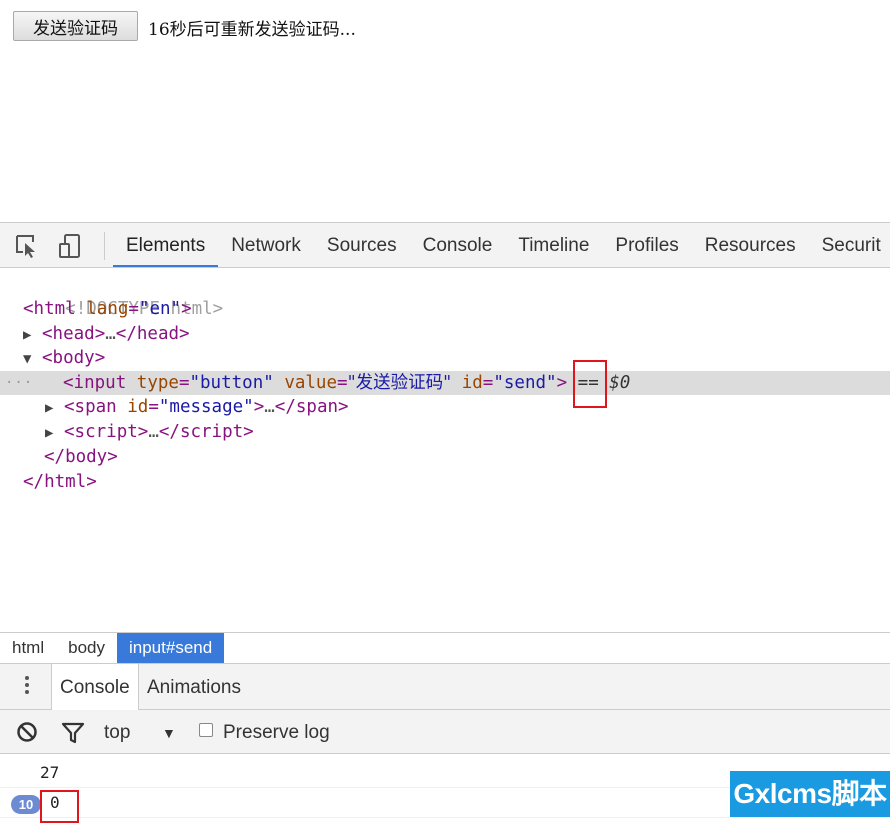  What do you see at coordinates (206, 730) in the screenshot?
I see `preserve-log-checkbox` at bounding box center [206, 730].